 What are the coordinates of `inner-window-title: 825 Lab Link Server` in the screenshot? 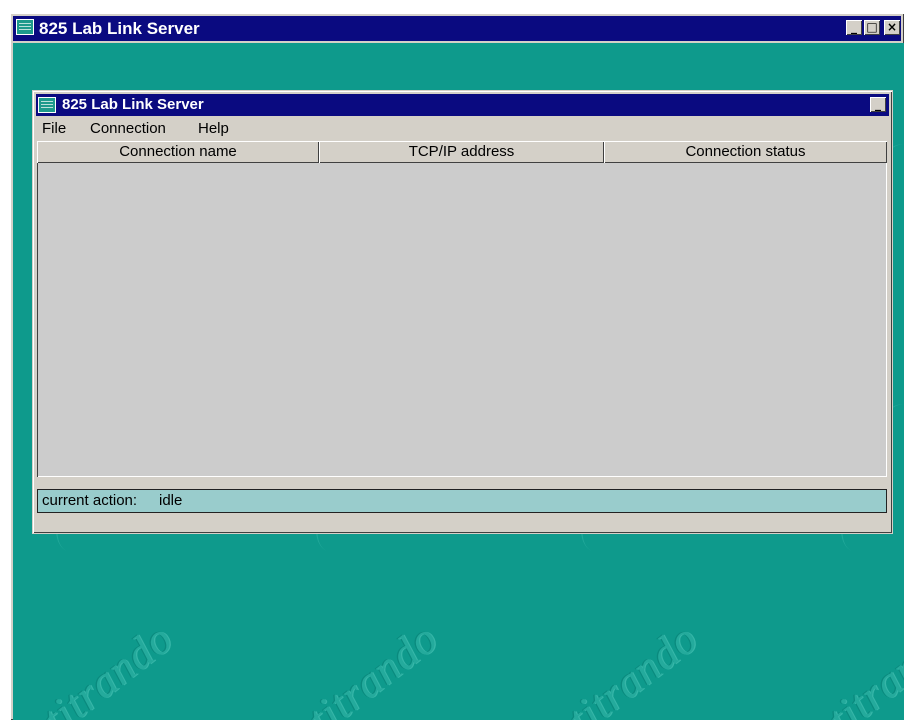 It's located at (133, 104).